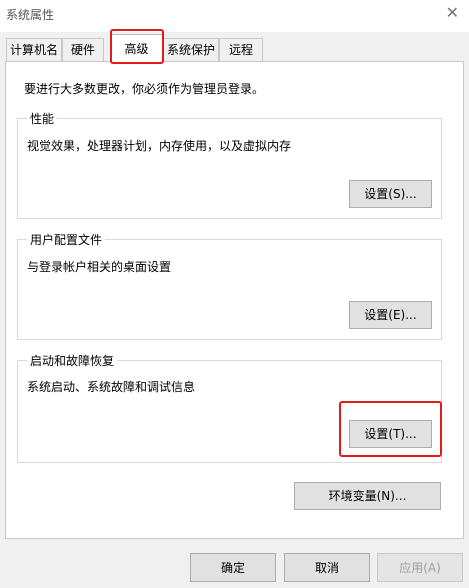 The image size is (469, 588). What do you see at coordinates (66, 239) in the screenshot?
I see `user-profiles-legend: 用户配置文件` at bounding box center [66, 239].